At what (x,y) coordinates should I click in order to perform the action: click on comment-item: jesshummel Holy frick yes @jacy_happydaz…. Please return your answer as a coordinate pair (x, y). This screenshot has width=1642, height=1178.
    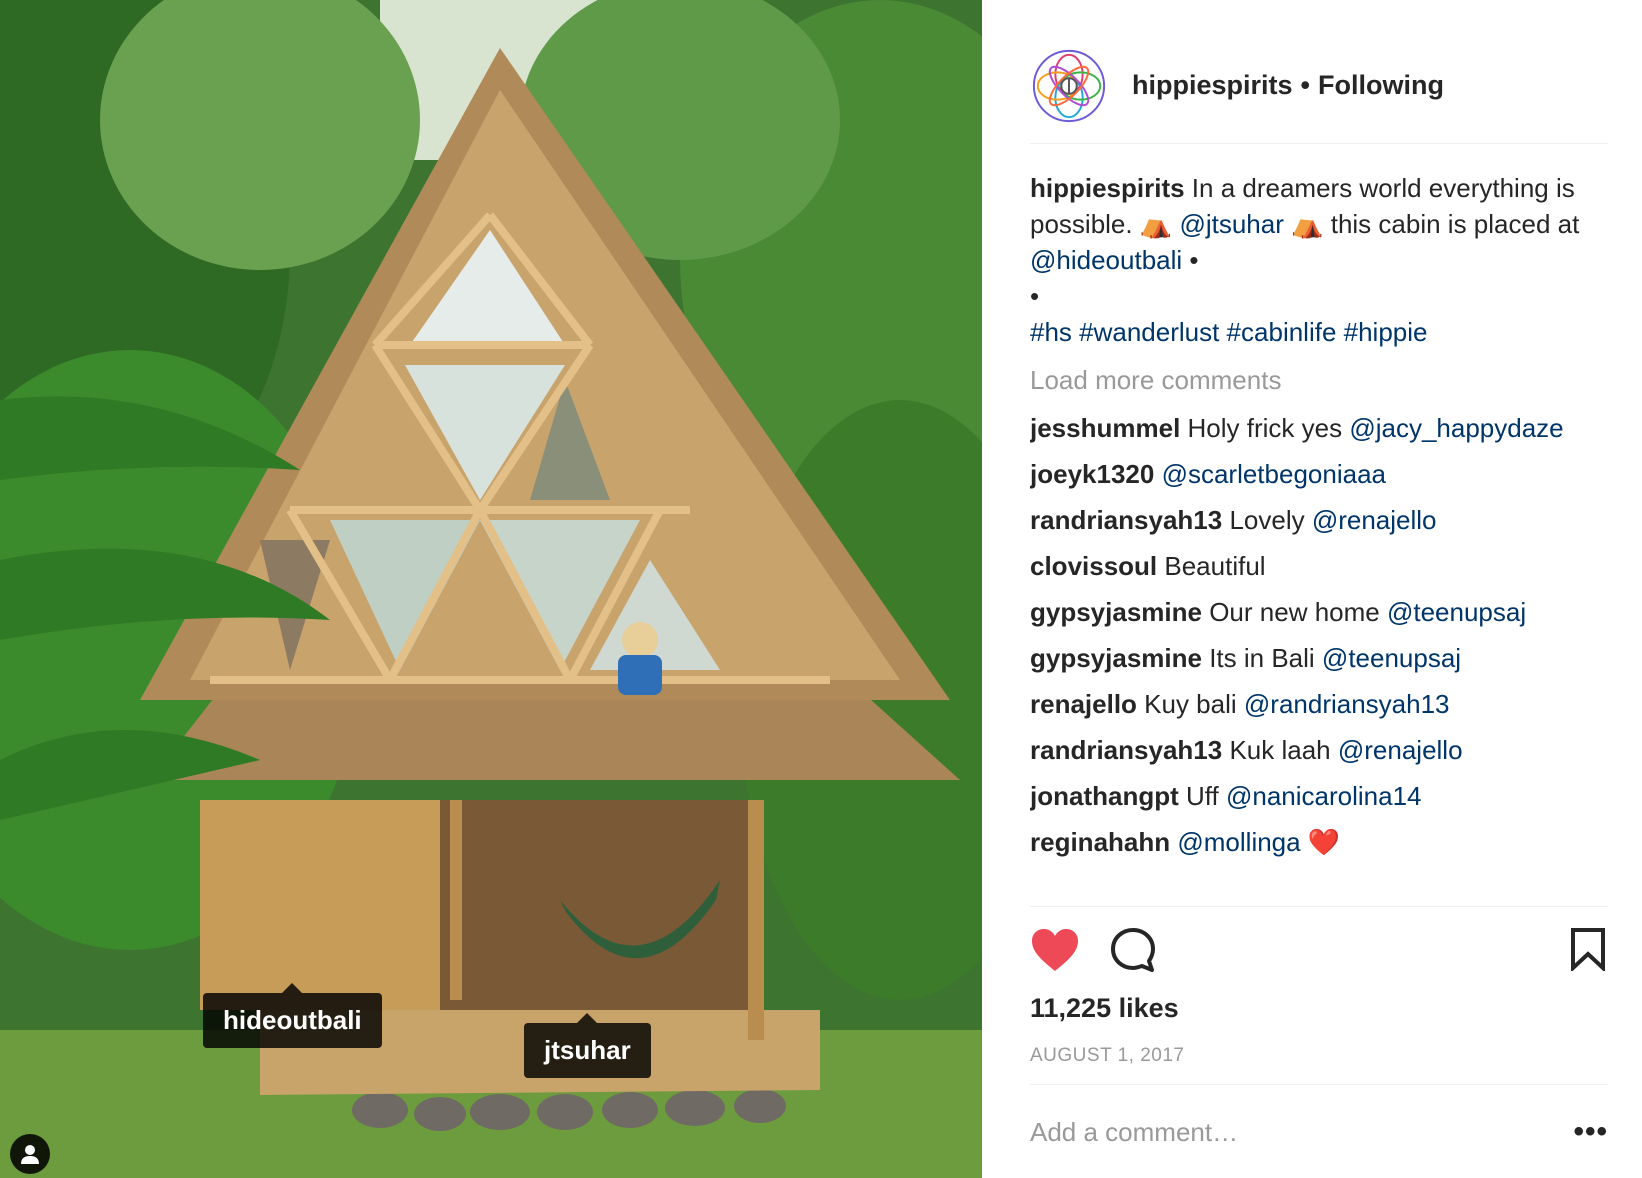
    Looking at the image, I should click on (1319, 428).